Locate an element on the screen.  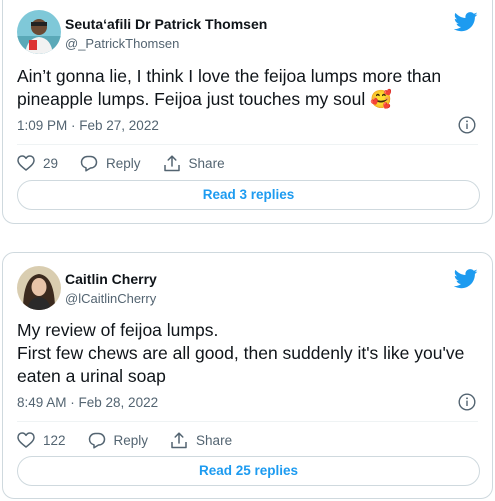
like-count: 29 is located at coordinates (51, 163).